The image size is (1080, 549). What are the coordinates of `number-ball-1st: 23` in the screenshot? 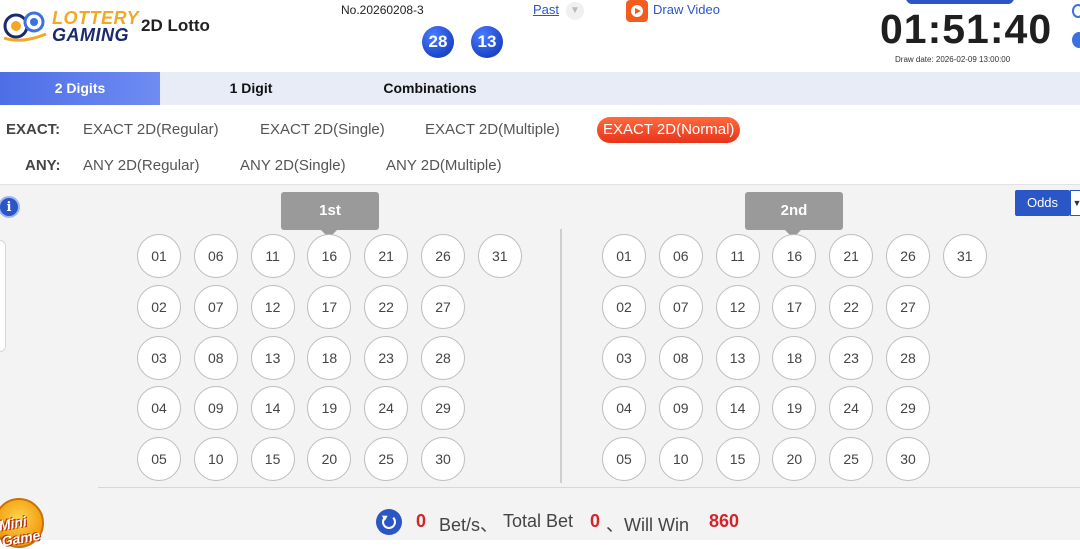 It's located at (386, 357).